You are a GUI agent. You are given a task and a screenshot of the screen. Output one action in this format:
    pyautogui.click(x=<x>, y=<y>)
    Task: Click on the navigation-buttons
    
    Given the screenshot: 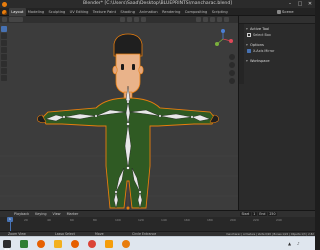 What is the action you would take?
    pyautogui.click(x=232, y=69)
    